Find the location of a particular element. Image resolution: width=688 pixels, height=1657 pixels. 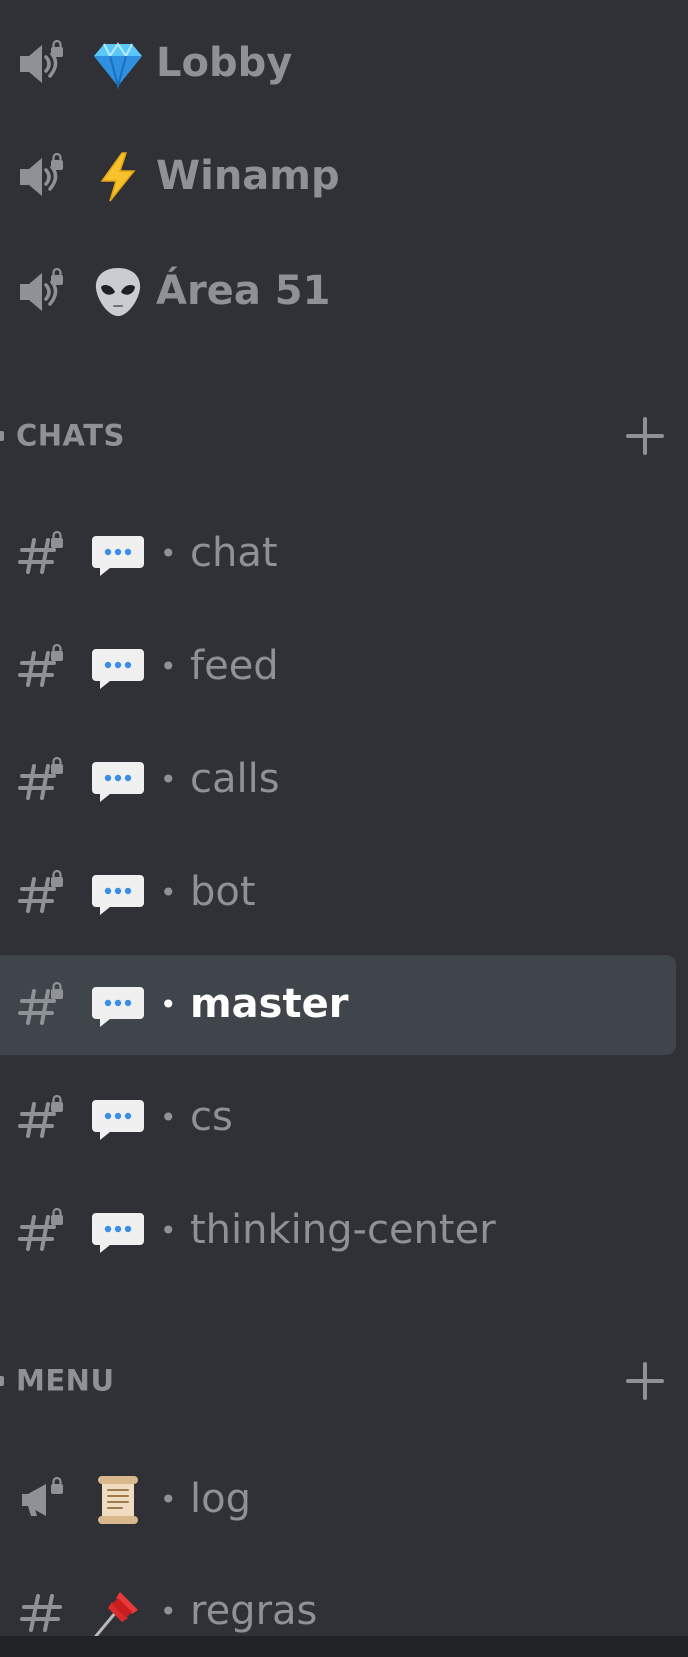

voice-channel-lobby: Lobby is located at coordinates (338, 64).